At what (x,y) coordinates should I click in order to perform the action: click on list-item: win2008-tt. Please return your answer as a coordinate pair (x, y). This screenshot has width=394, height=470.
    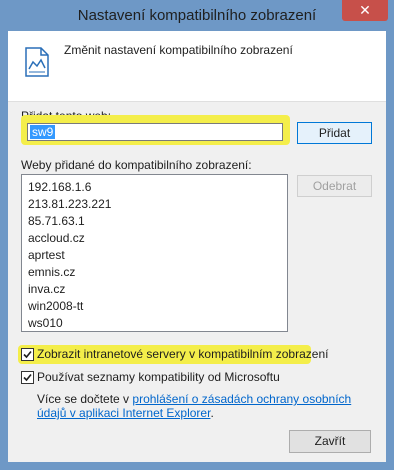
    Looking at the image, I should click on (55, 306).